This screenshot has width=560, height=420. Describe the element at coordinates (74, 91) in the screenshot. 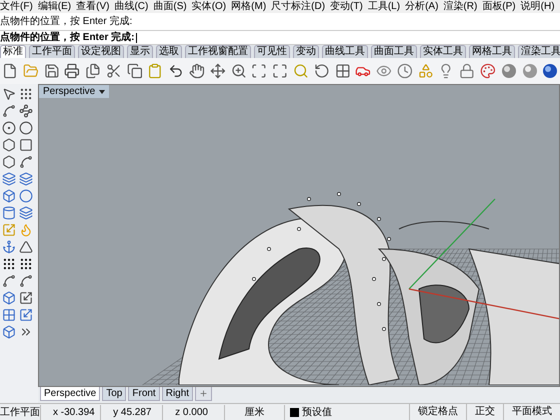

I see `viewport-title-tab: Perspective` at that location.